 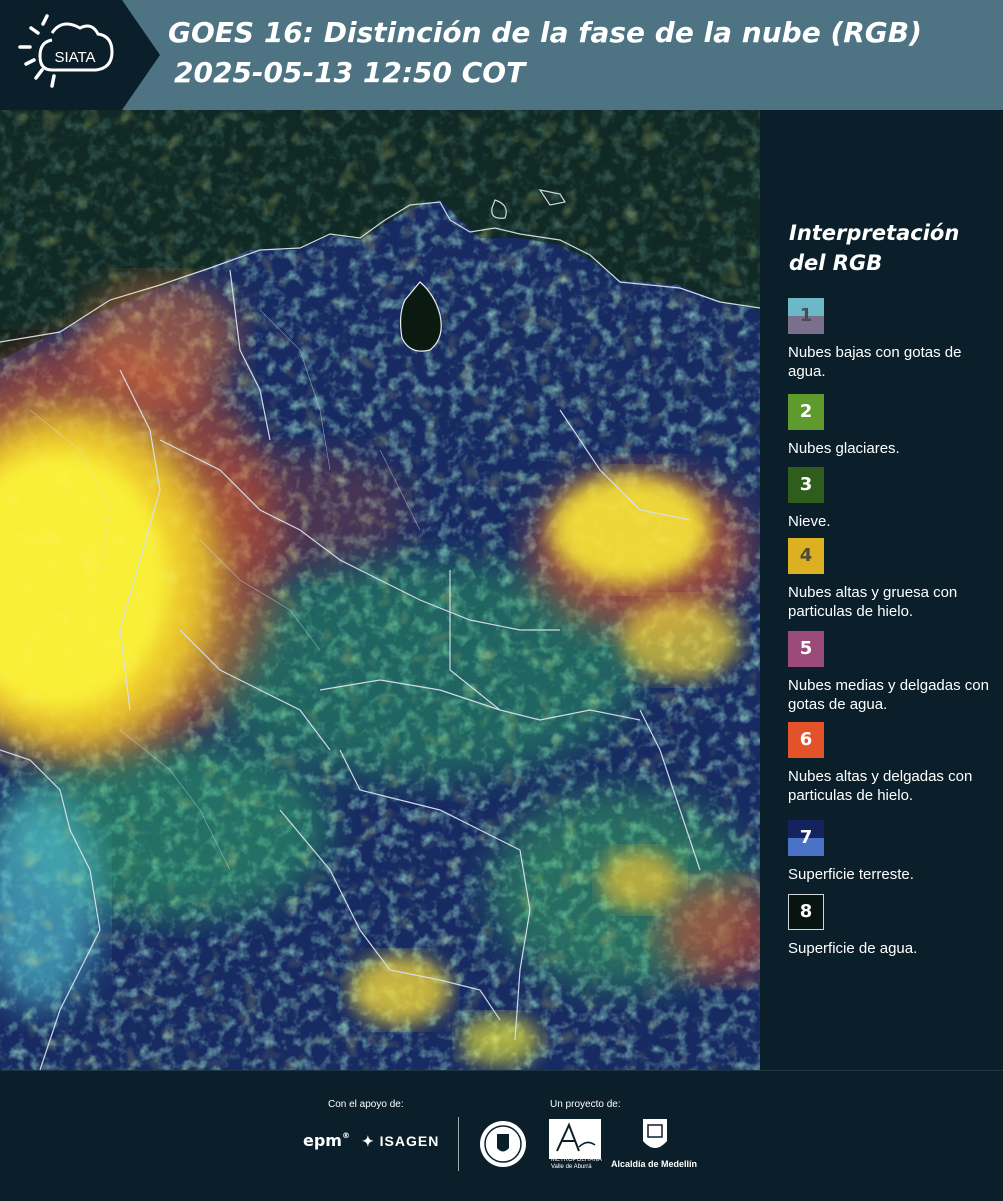 What do you see at coordinates (853, 948) in the screenshot?
I see `legend-label-8: Superficie de agua.` at bounding box center [853, 948].